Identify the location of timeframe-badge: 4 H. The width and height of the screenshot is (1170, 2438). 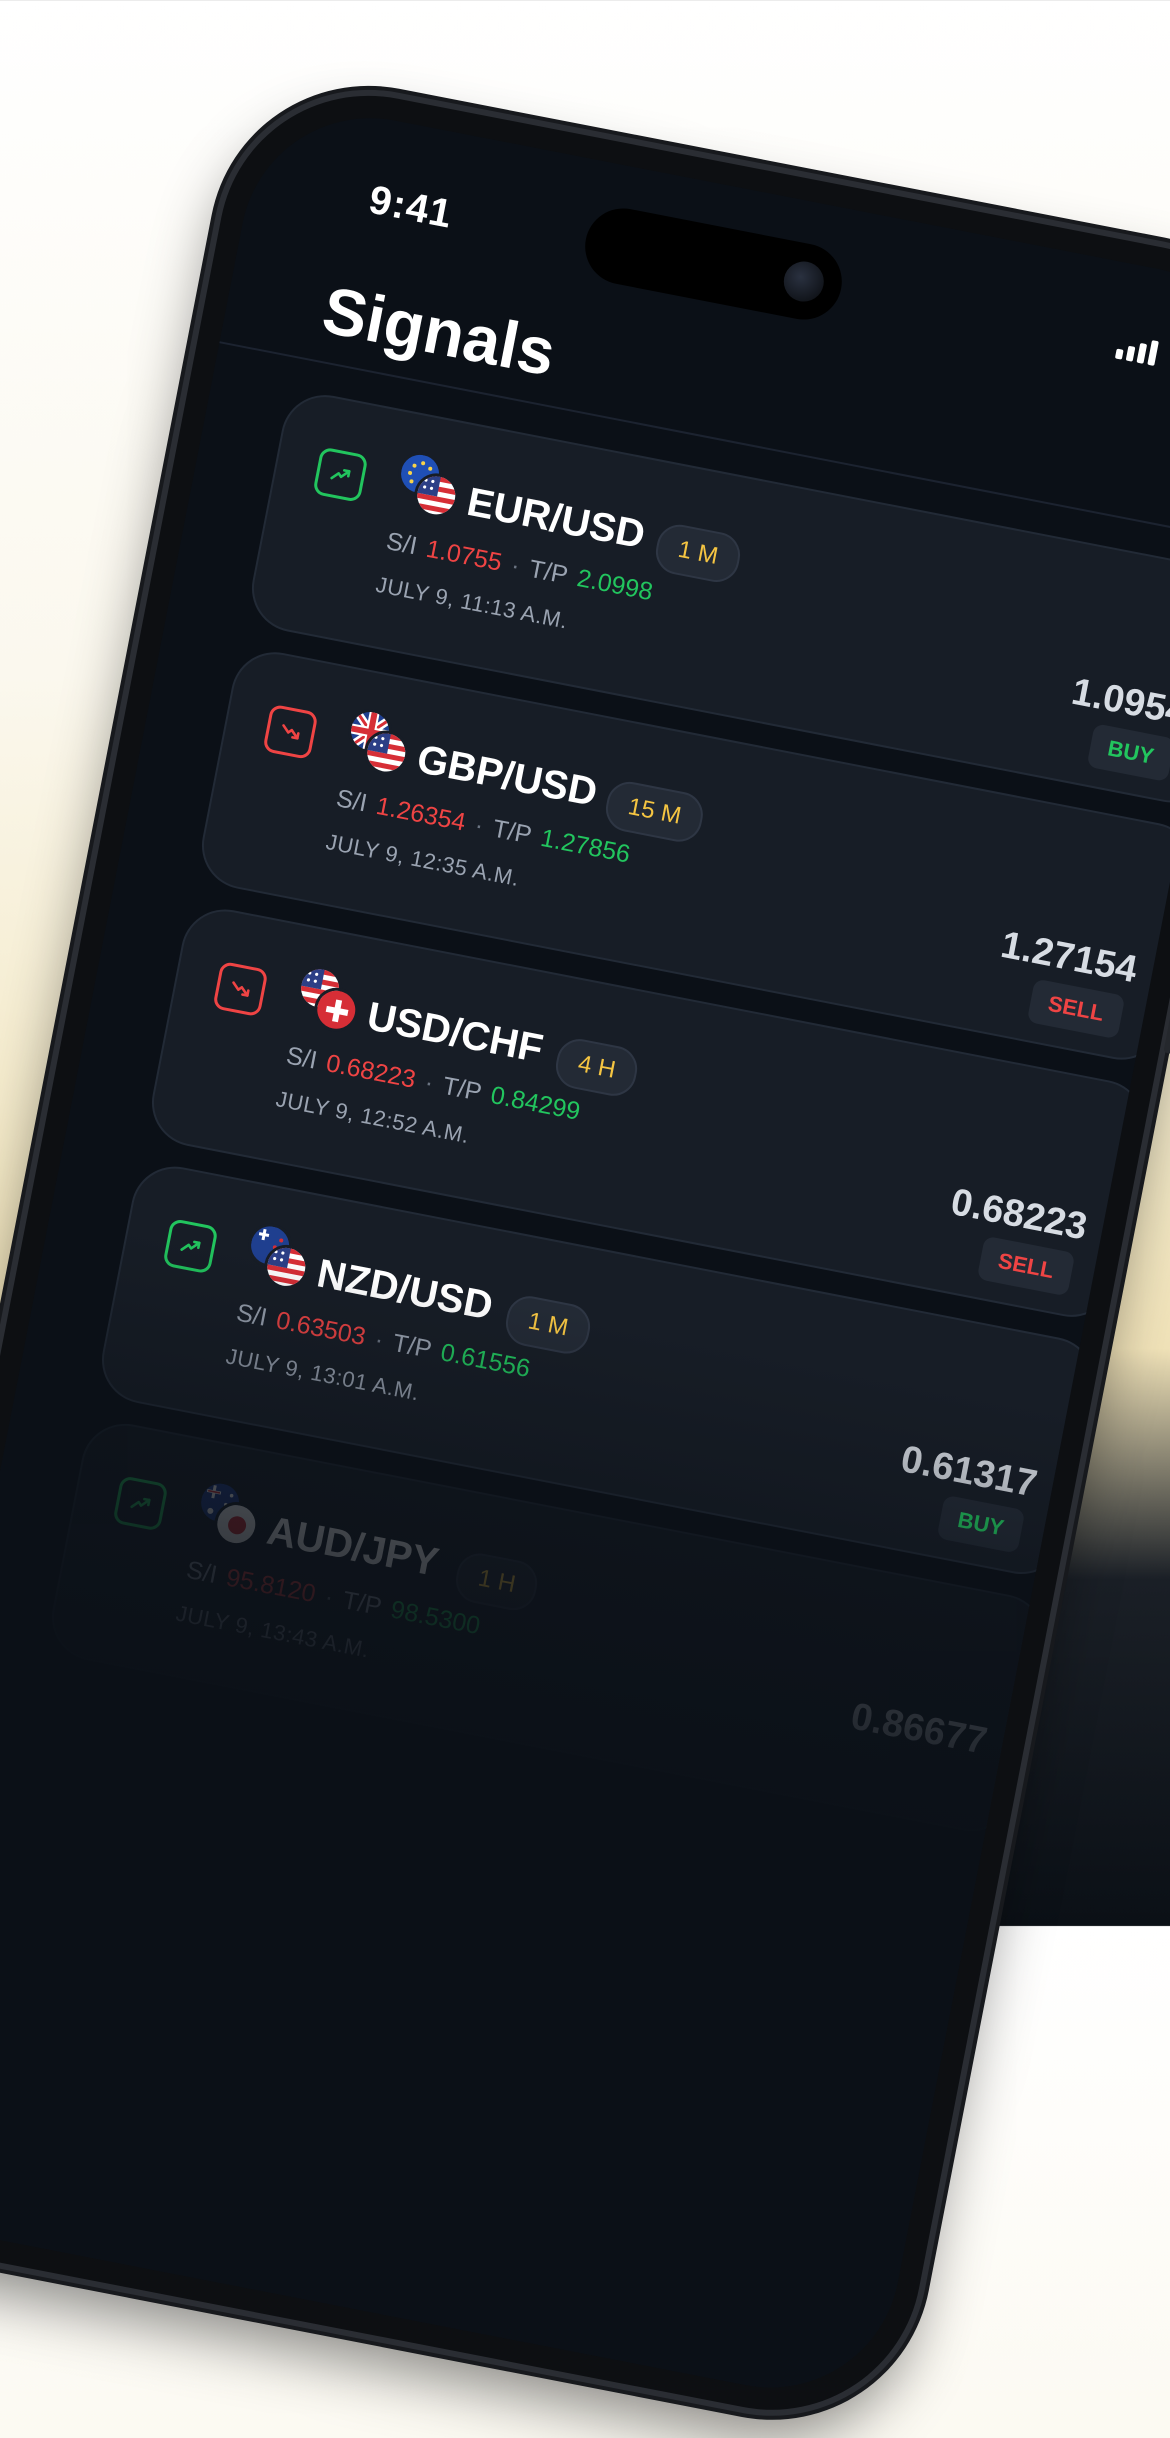
(597, 1067).